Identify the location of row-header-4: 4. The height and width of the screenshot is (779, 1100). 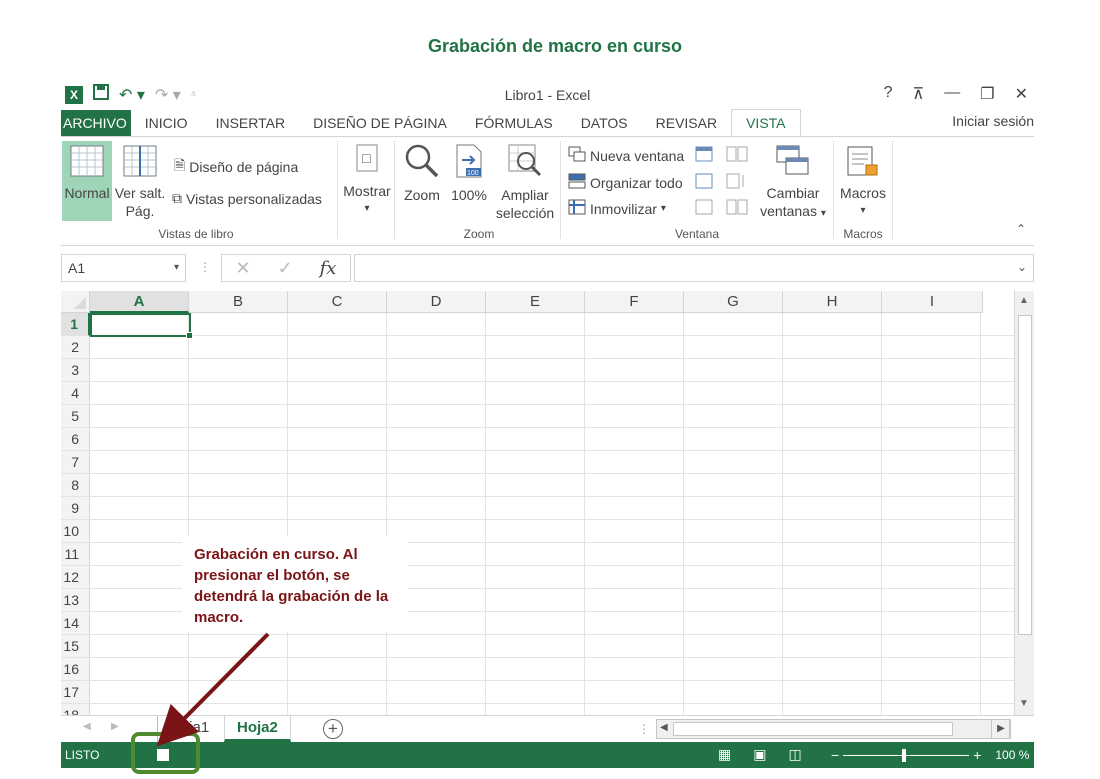
(75, 393).